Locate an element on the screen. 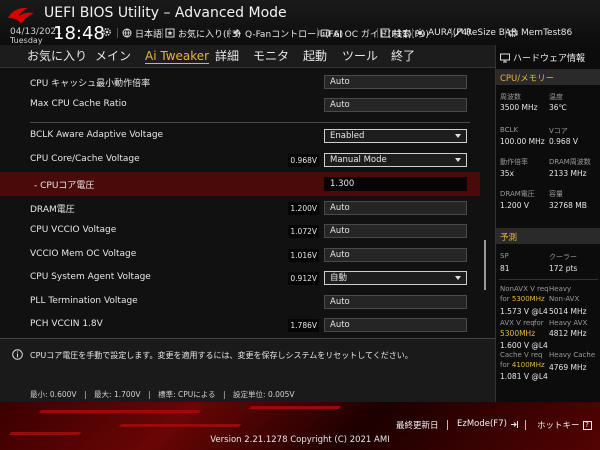  current-voltage-readout: 1.200V is located at coordinates (303, 208).